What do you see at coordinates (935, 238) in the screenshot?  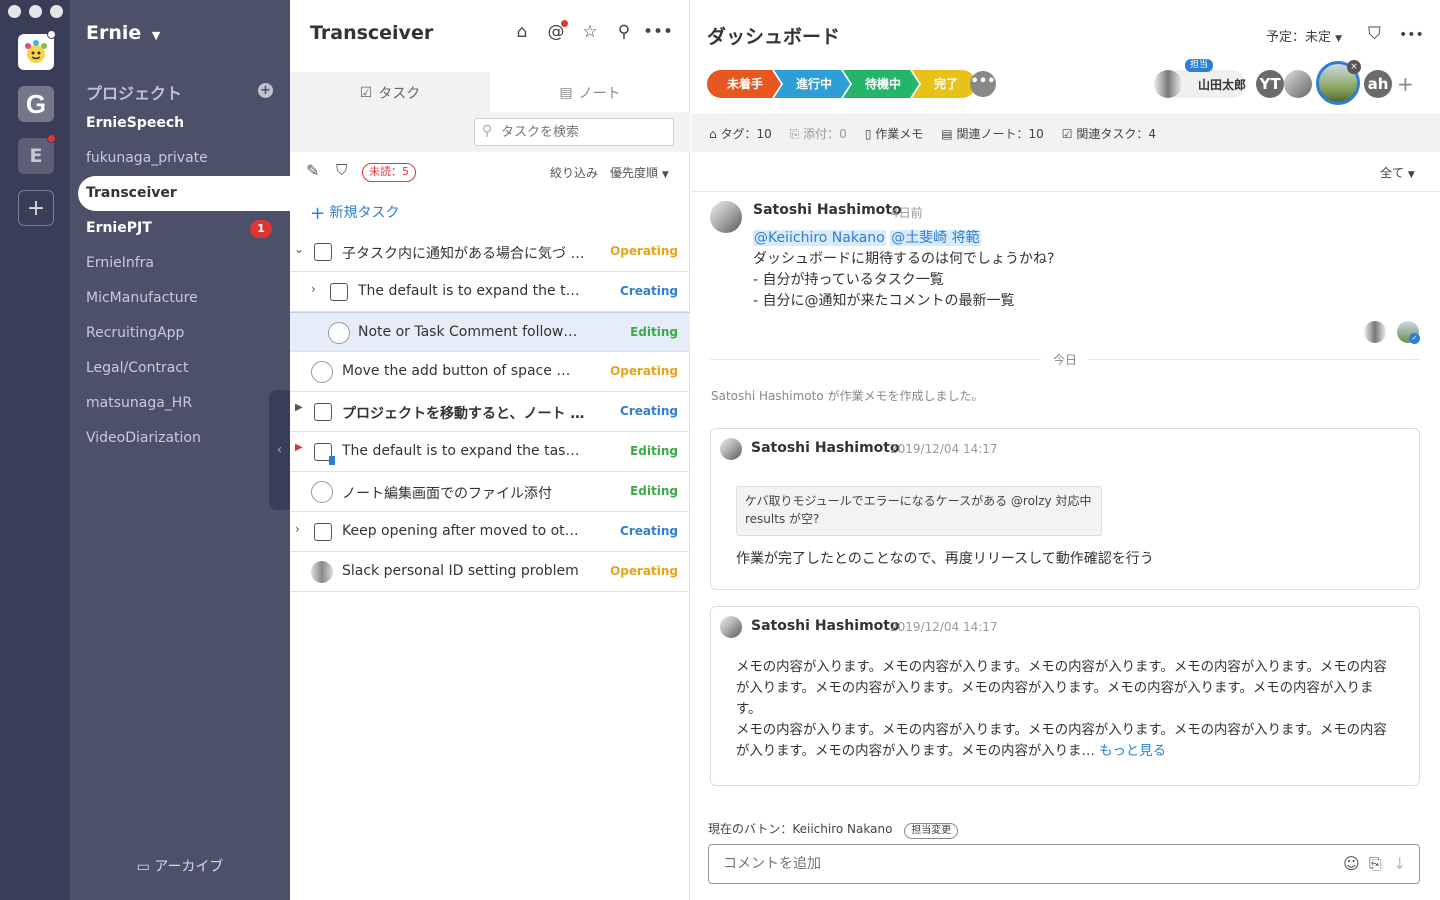 I see `mention-link: @土斐崎 将範` at bounding box center [935, 238].